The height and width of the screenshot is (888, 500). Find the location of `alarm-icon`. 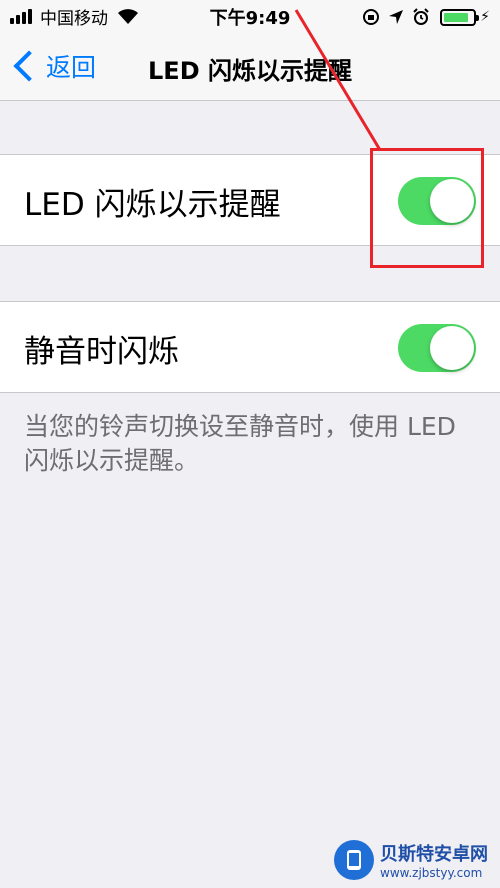

alarm-icon is located at coordinates (421, 16).